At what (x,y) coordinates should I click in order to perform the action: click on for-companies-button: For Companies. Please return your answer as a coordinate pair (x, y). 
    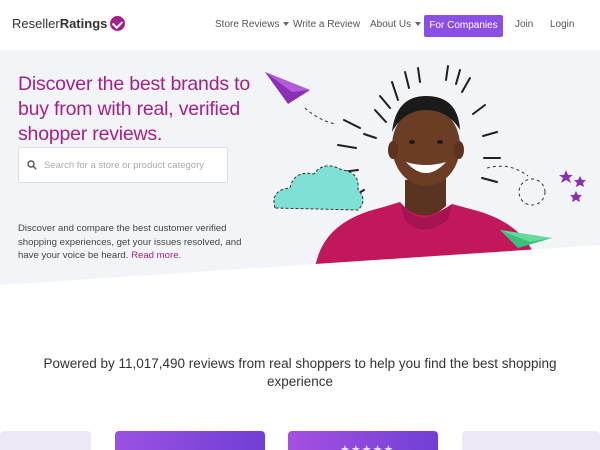
    Looking at the image, I should click on (463, 26).